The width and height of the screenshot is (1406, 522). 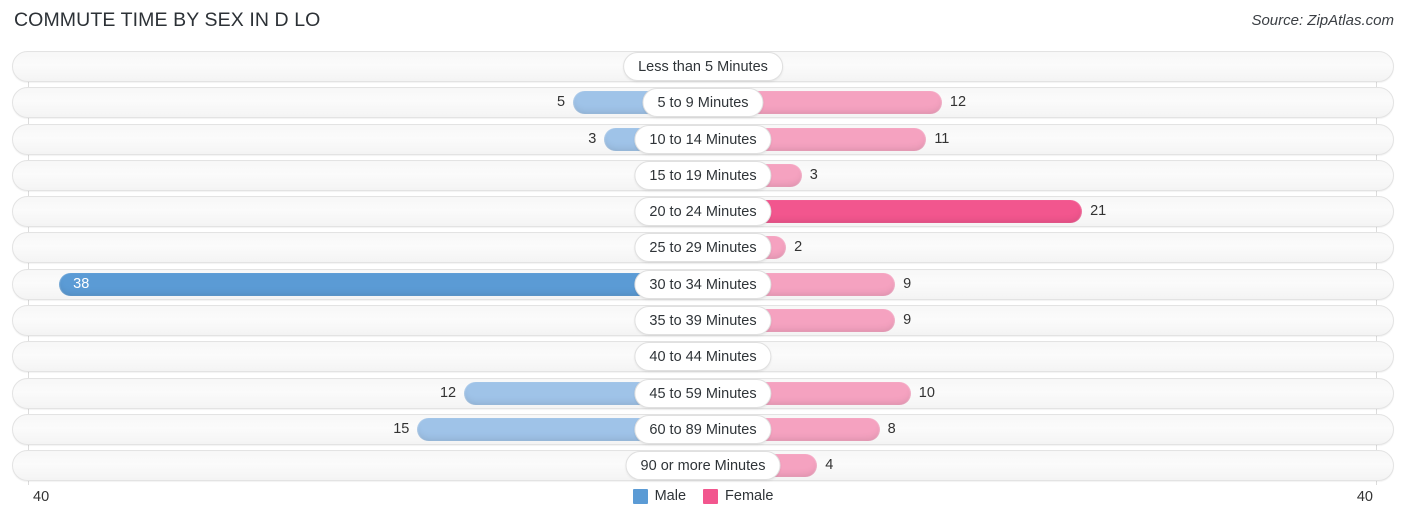 I want to click on legend: Male Female, so click(x=703, y=496).